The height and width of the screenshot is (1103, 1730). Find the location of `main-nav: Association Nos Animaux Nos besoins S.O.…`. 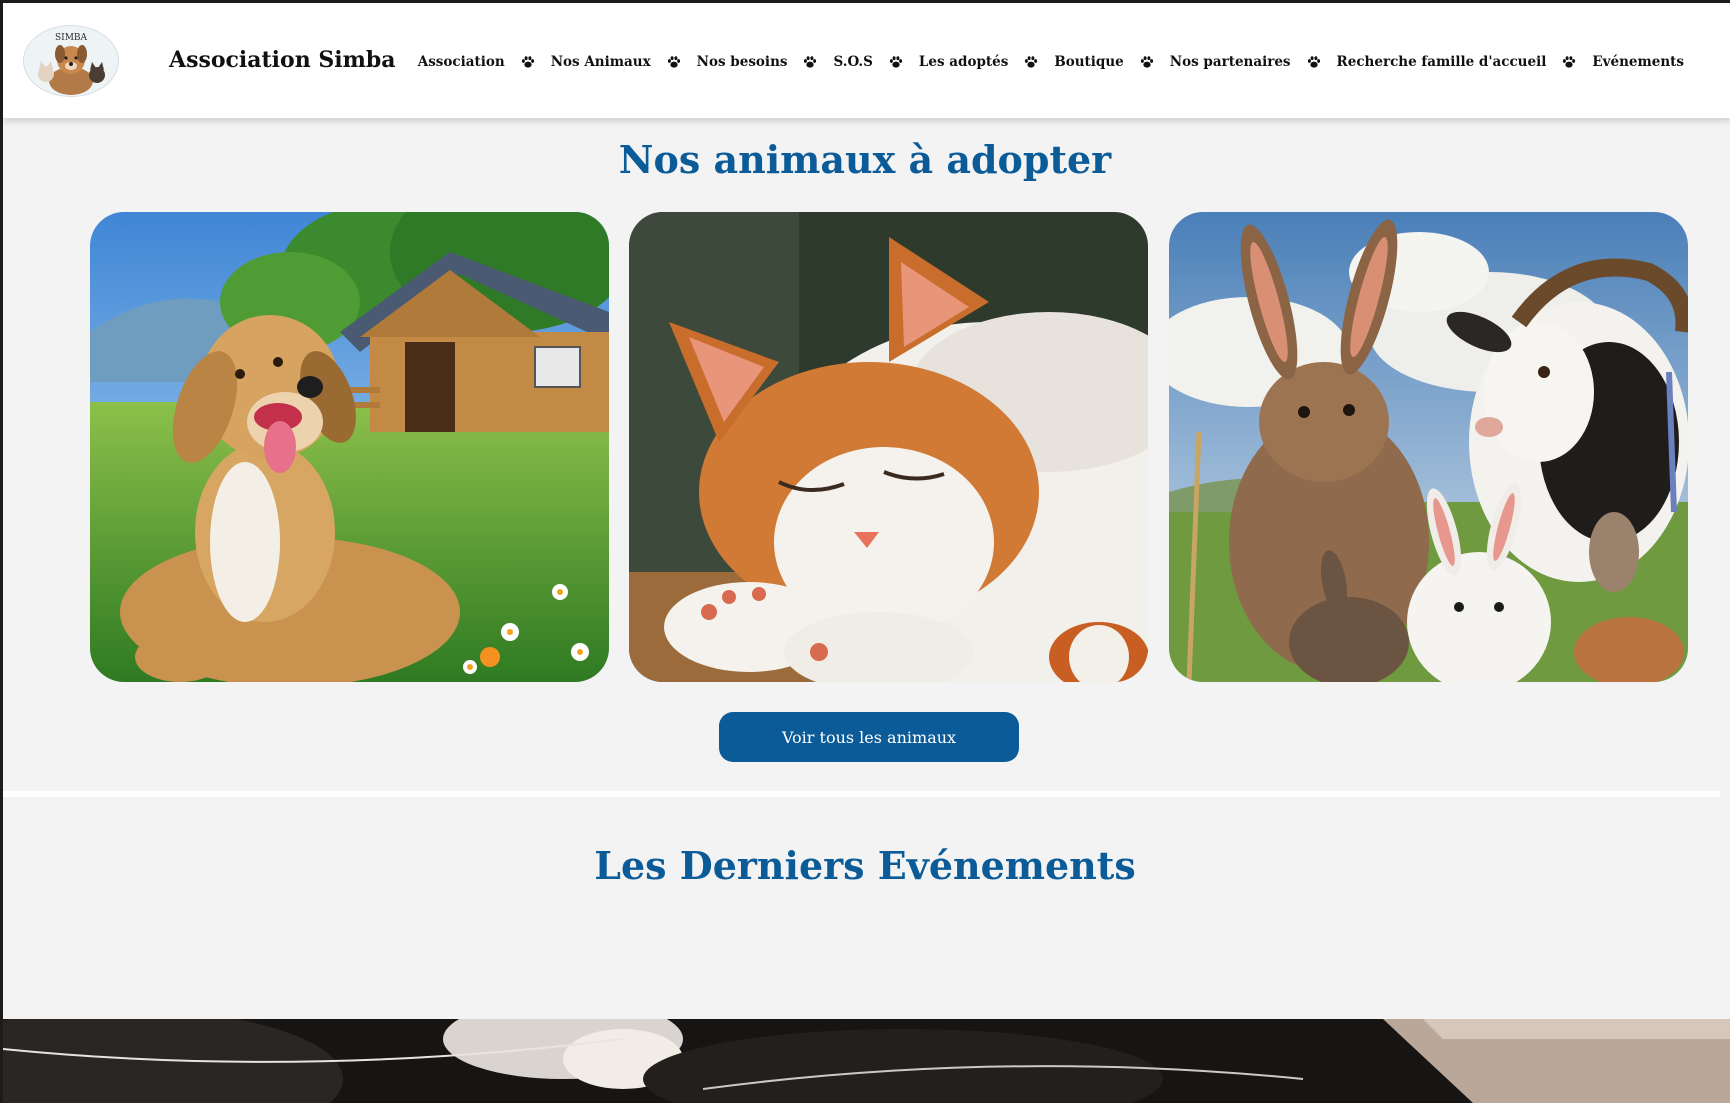

main-nav: Association Nos Animaux Nos besoins S.O.… is located at coordinates (1051, 62).